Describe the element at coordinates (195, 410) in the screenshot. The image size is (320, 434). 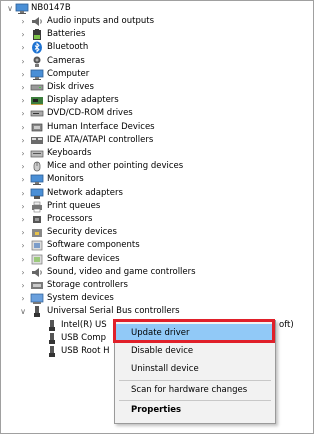
I see `menu-item-properties: Properties` at that location.